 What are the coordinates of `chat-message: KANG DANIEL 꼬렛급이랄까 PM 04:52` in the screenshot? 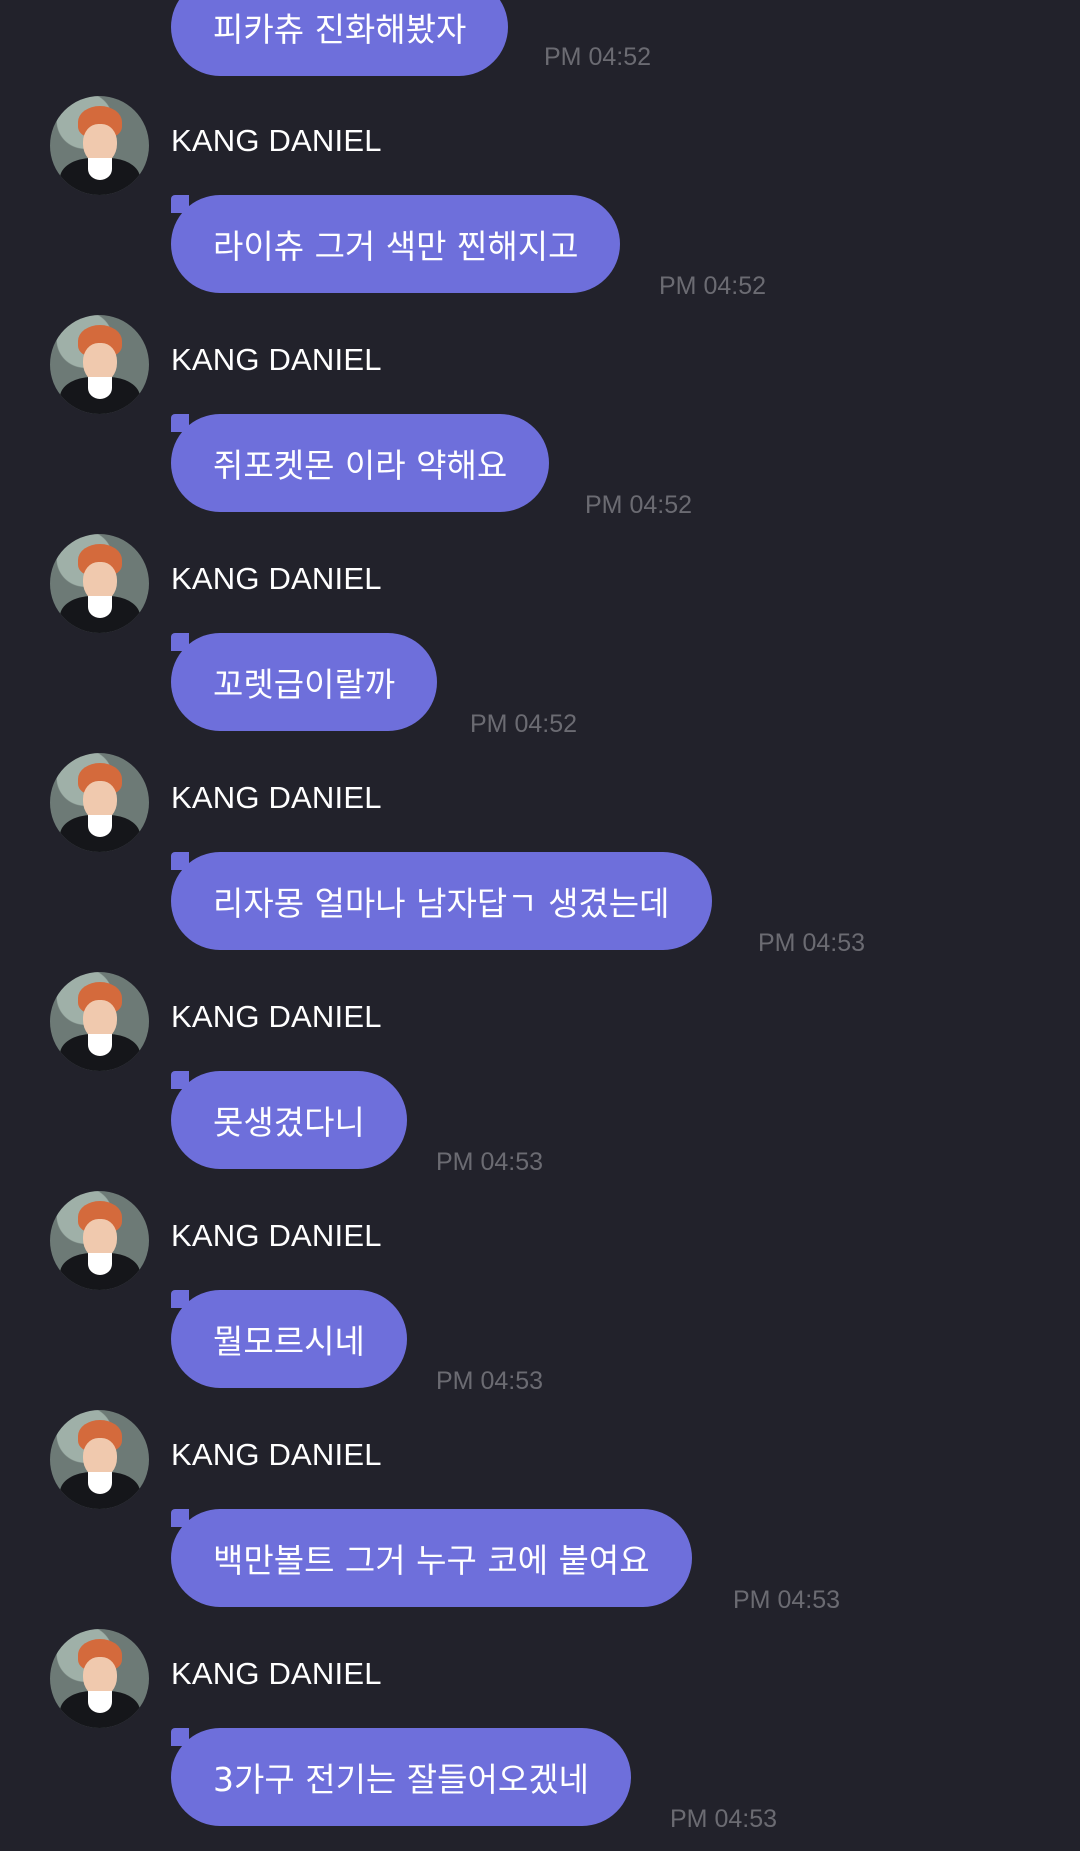 It's located at (540, 643).